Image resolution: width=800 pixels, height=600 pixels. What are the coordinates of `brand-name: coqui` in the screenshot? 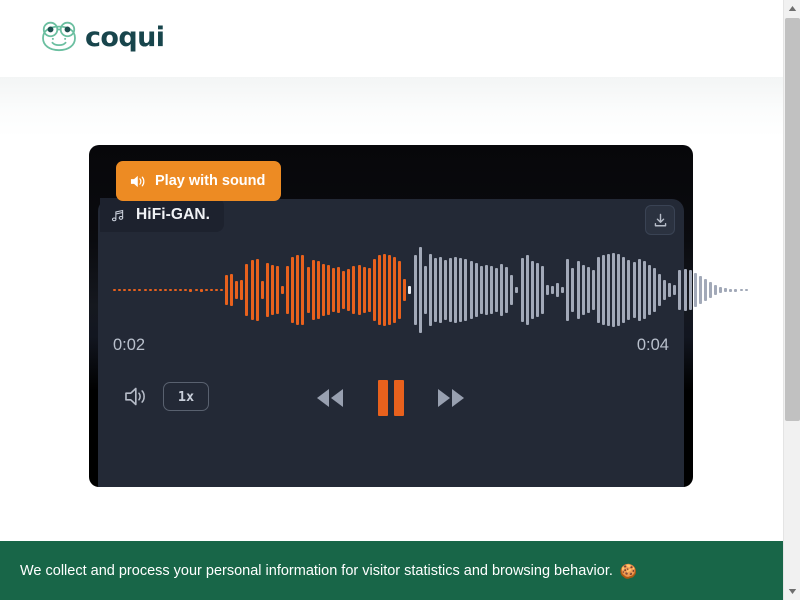 It's located at (125, 37).